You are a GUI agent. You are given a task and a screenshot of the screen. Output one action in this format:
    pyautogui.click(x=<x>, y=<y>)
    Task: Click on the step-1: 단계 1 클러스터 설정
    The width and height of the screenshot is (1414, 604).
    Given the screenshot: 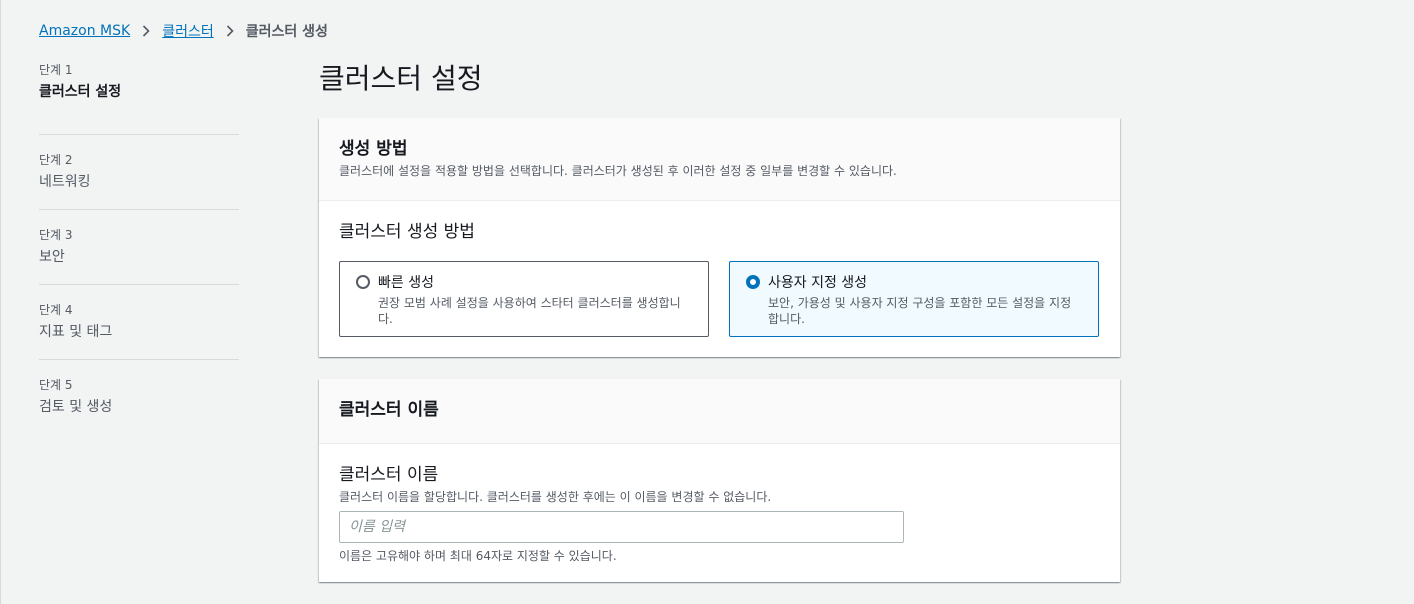 What is the action you would take?
    pyautogui.click(x=139, y=97)
    